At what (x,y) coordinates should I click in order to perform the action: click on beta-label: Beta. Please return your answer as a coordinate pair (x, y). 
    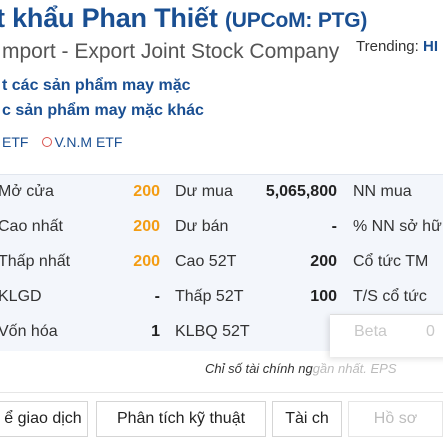
    Looking at the image, I should click on (370, 331).